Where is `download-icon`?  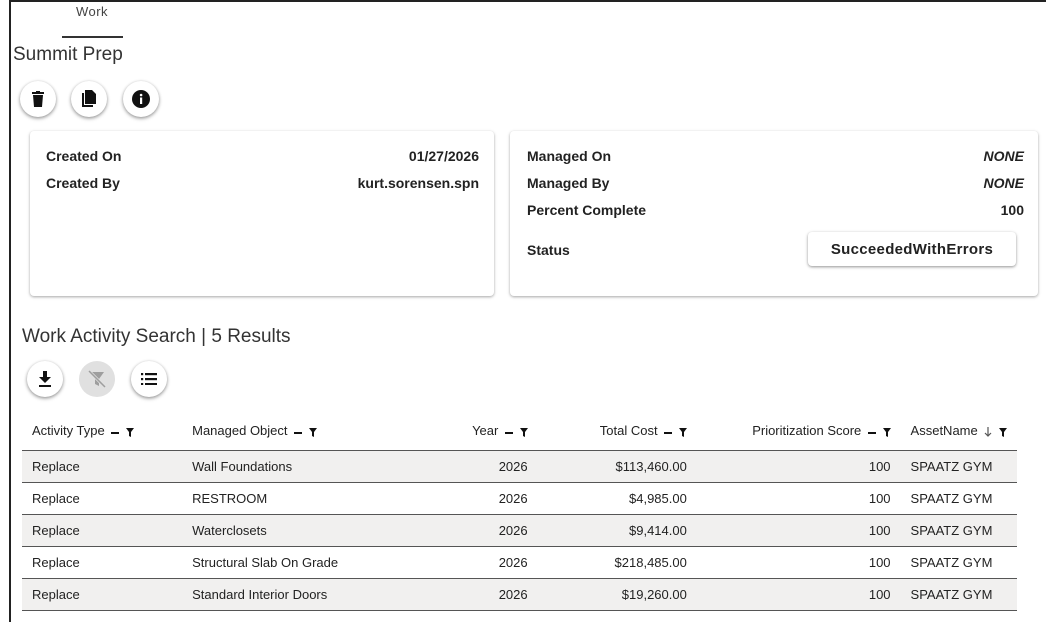
download-icon is located at coordinates (45, 379).